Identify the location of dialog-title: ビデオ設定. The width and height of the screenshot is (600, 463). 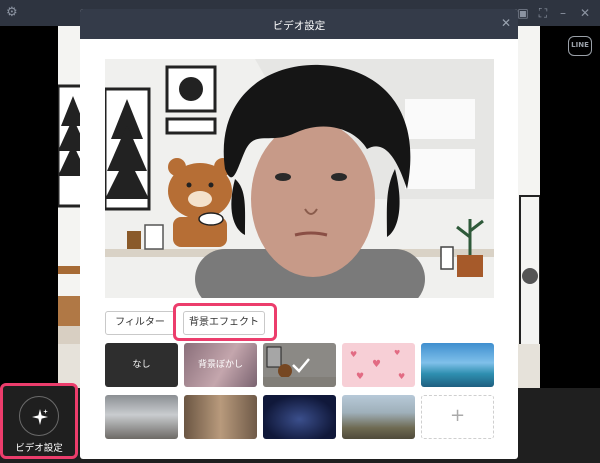
(299, 26).